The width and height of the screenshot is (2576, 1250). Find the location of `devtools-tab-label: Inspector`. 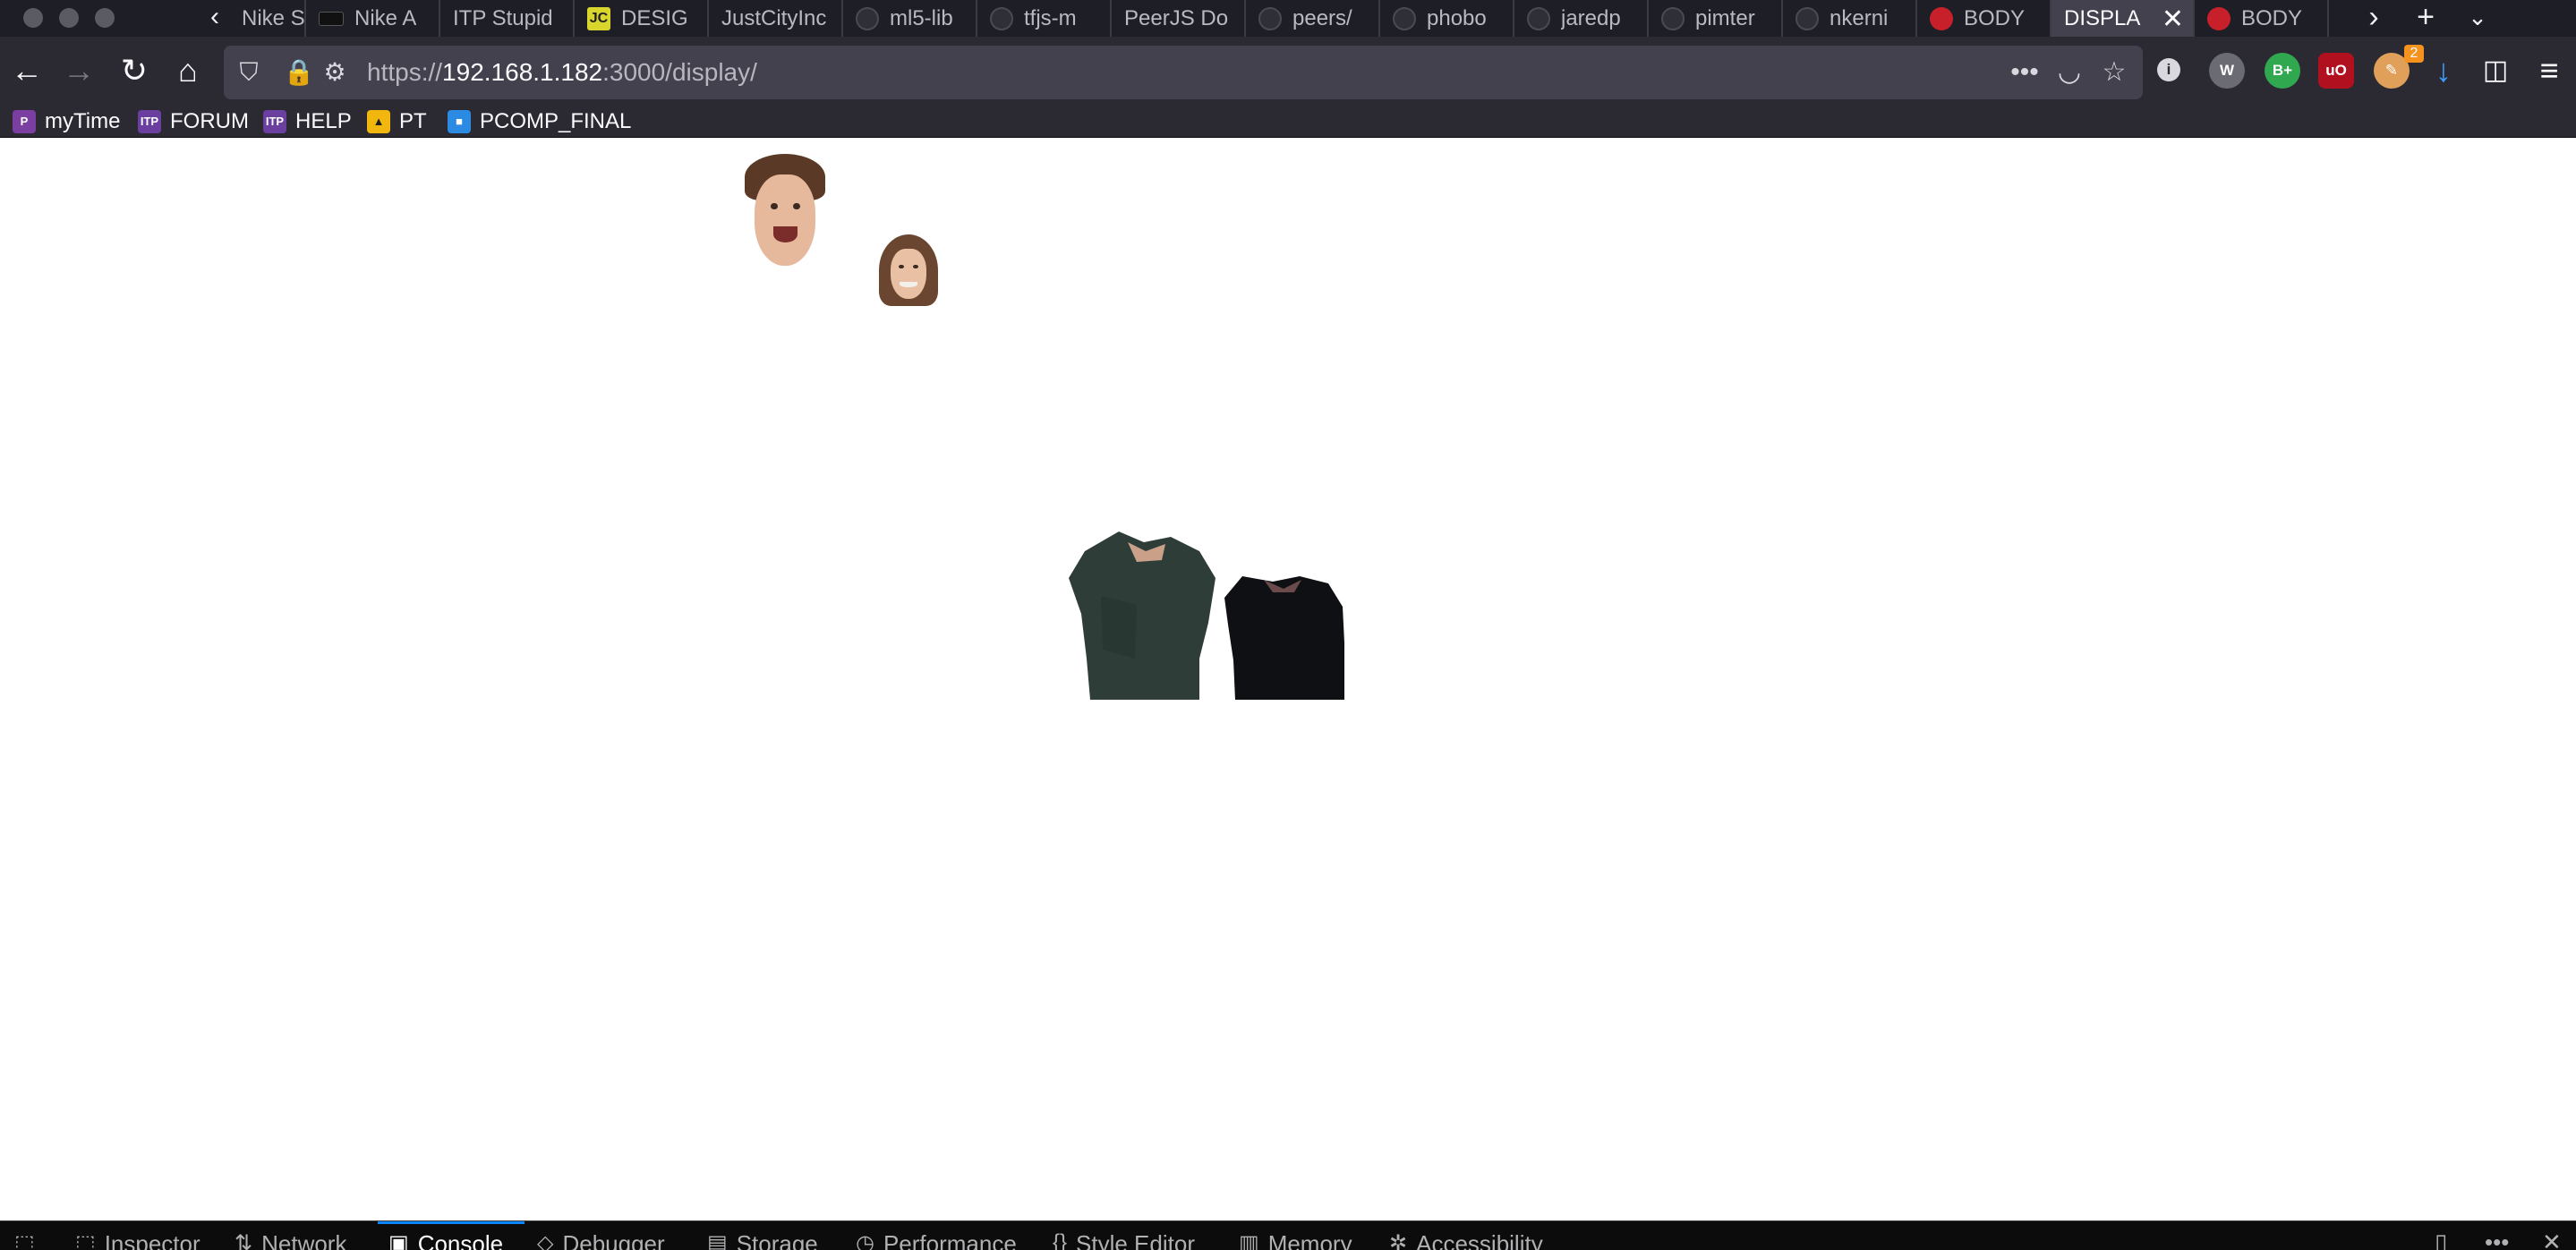

devtools-tab-label: Inspector is located at coordinates (152, 1240).